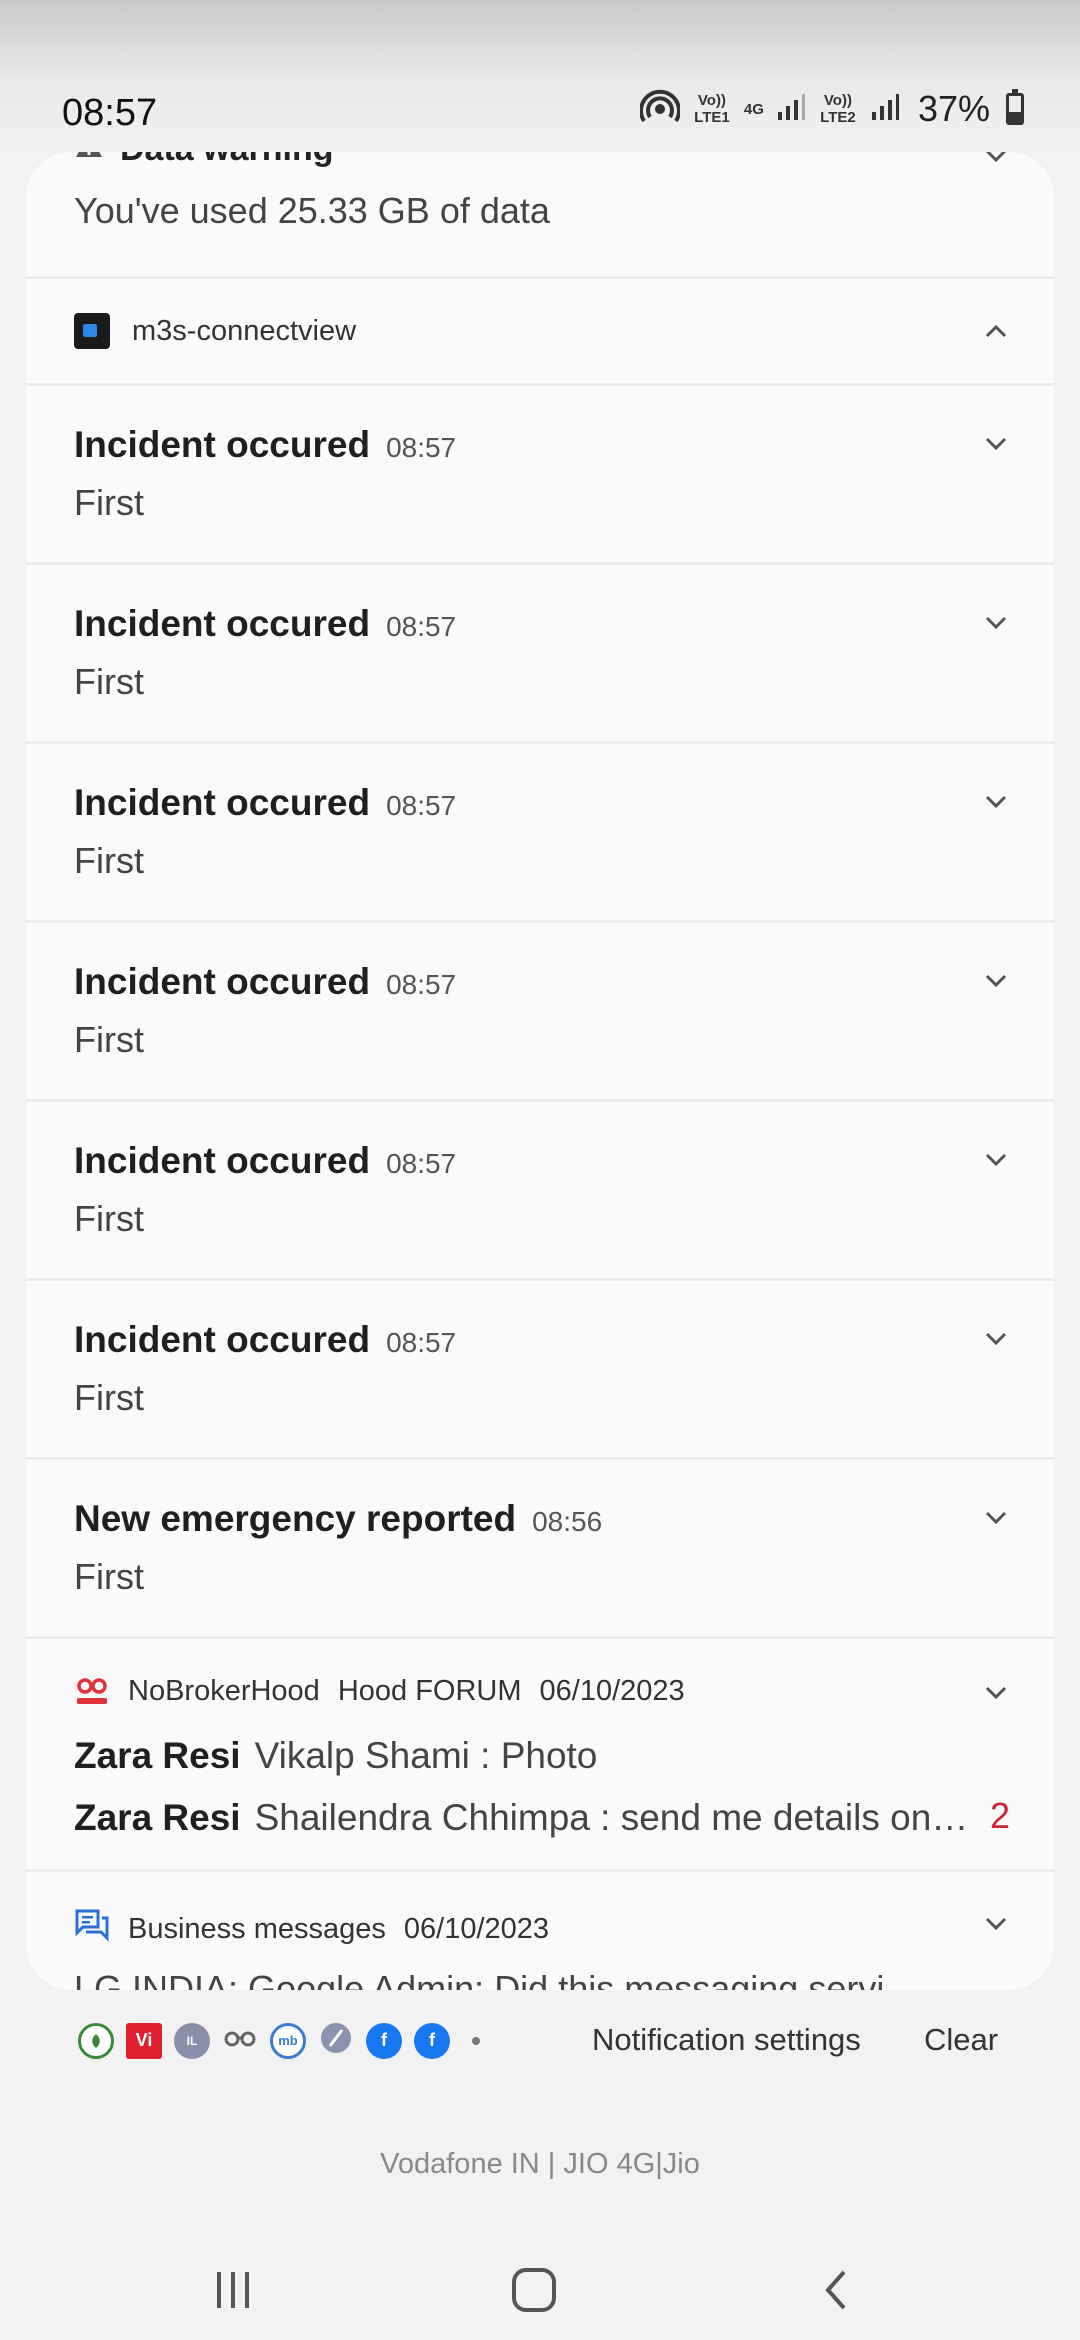 This screenshot has width=1080, height=2340. Describe the element at coordinates (92, 331) in the screenshot. I see `m3s-app-icon` at that location.